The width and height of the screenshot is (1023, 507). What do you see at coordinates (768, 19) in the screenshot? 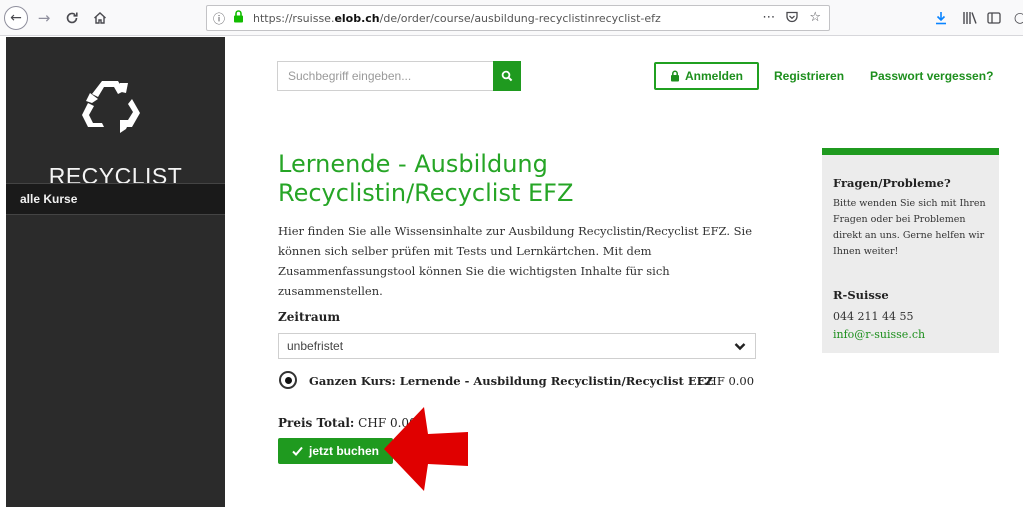
I see `page-actions-icon: ⋯` at bounding box center [768, 19].